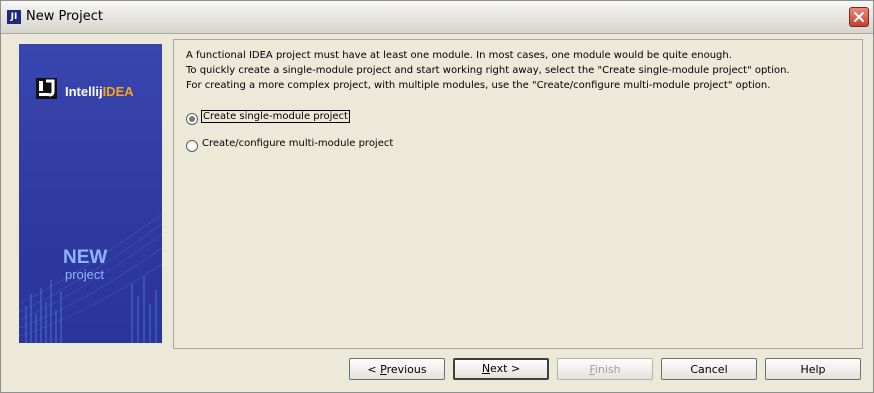 The width and height of the screenshot is (874, 393). I want to click on side-banner: IntellijIDEA NEW project, so click(90, 193).